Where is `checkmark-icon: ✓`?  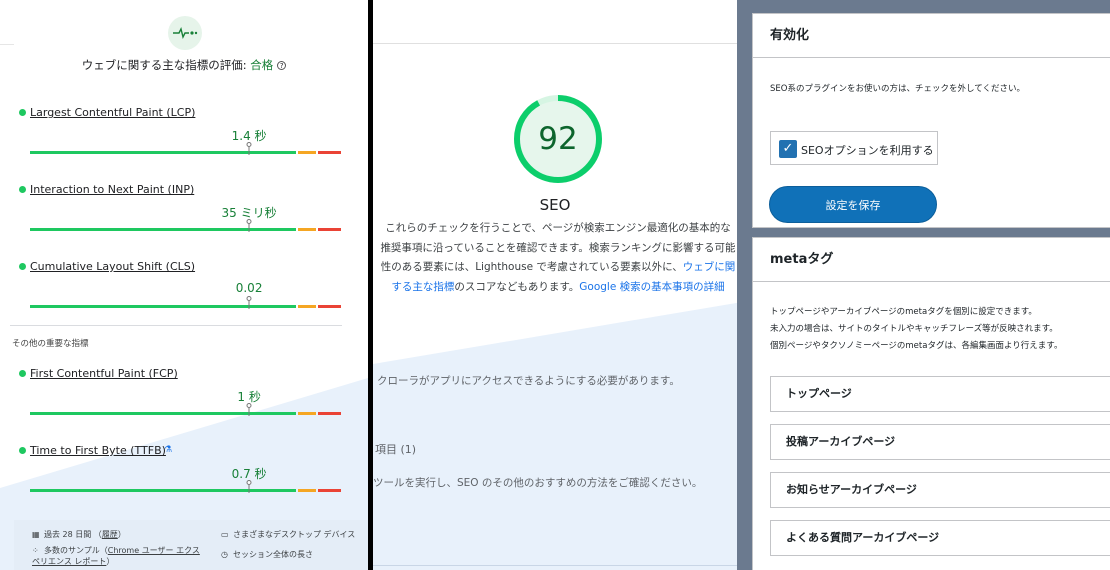 checkmark-icon: ✓ is located at coordinates (788, 149).